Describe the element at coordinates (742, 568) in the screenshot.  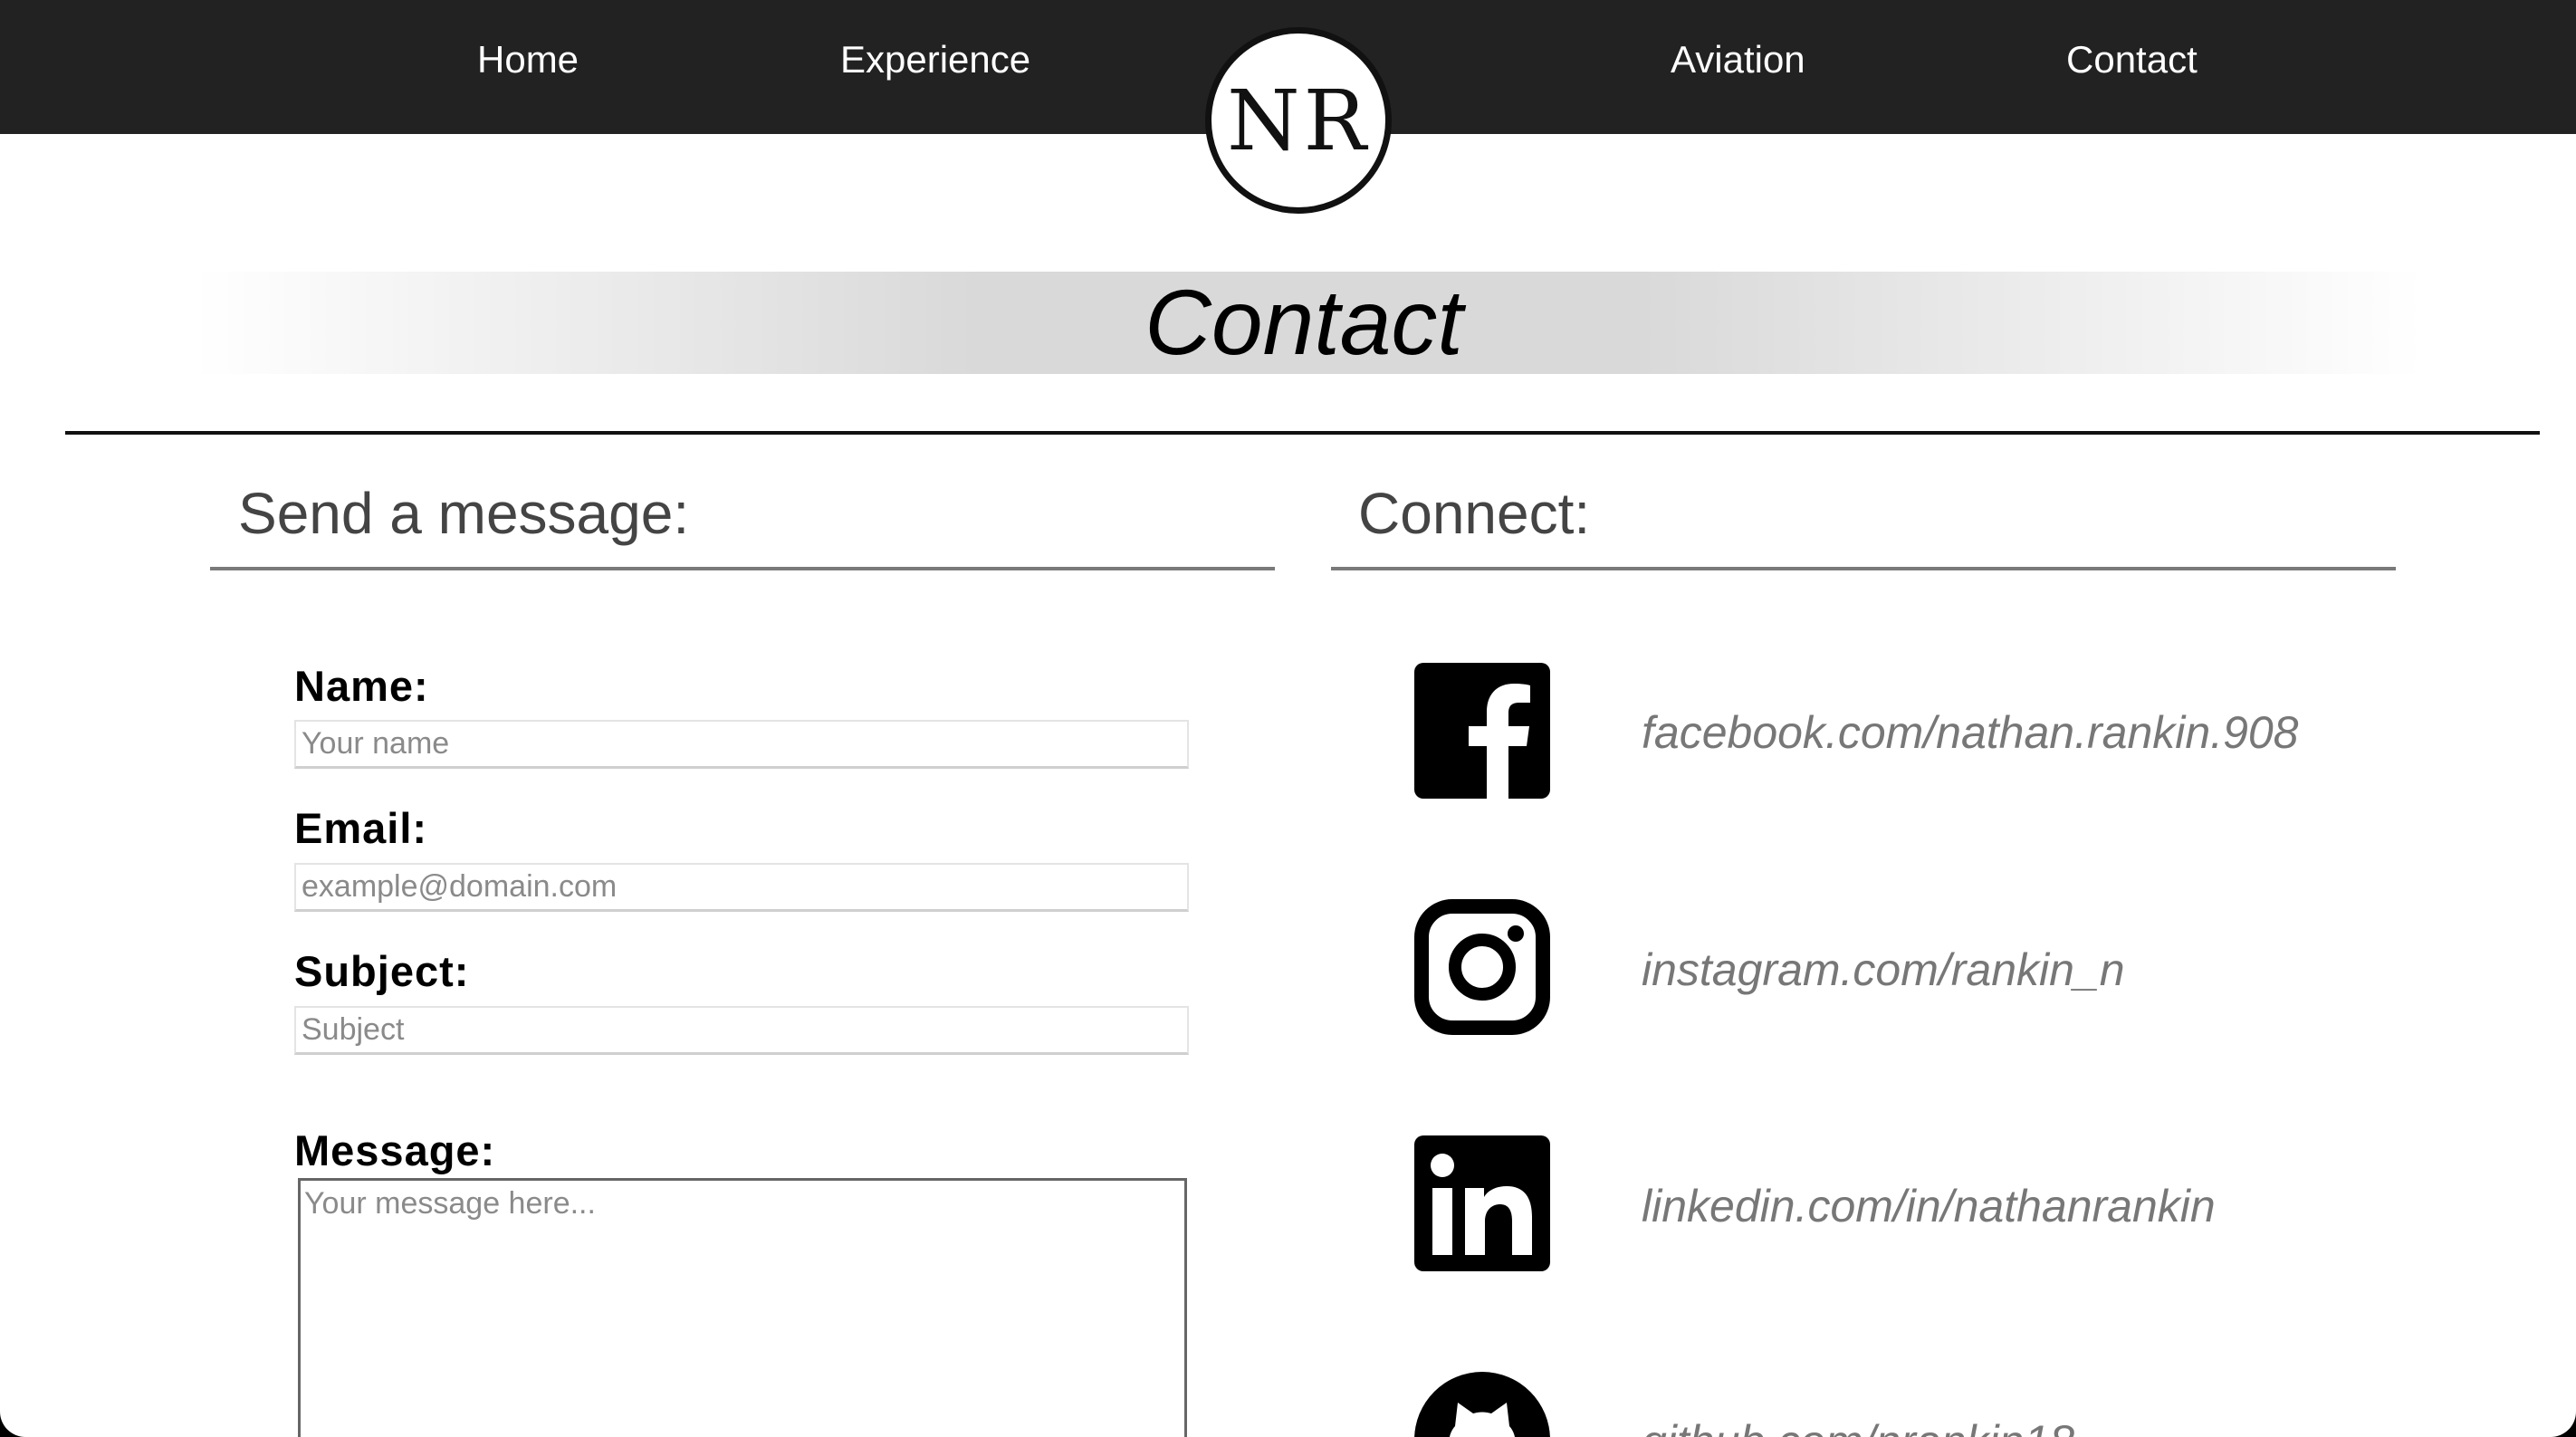
I see `send-message-divider` at that location.